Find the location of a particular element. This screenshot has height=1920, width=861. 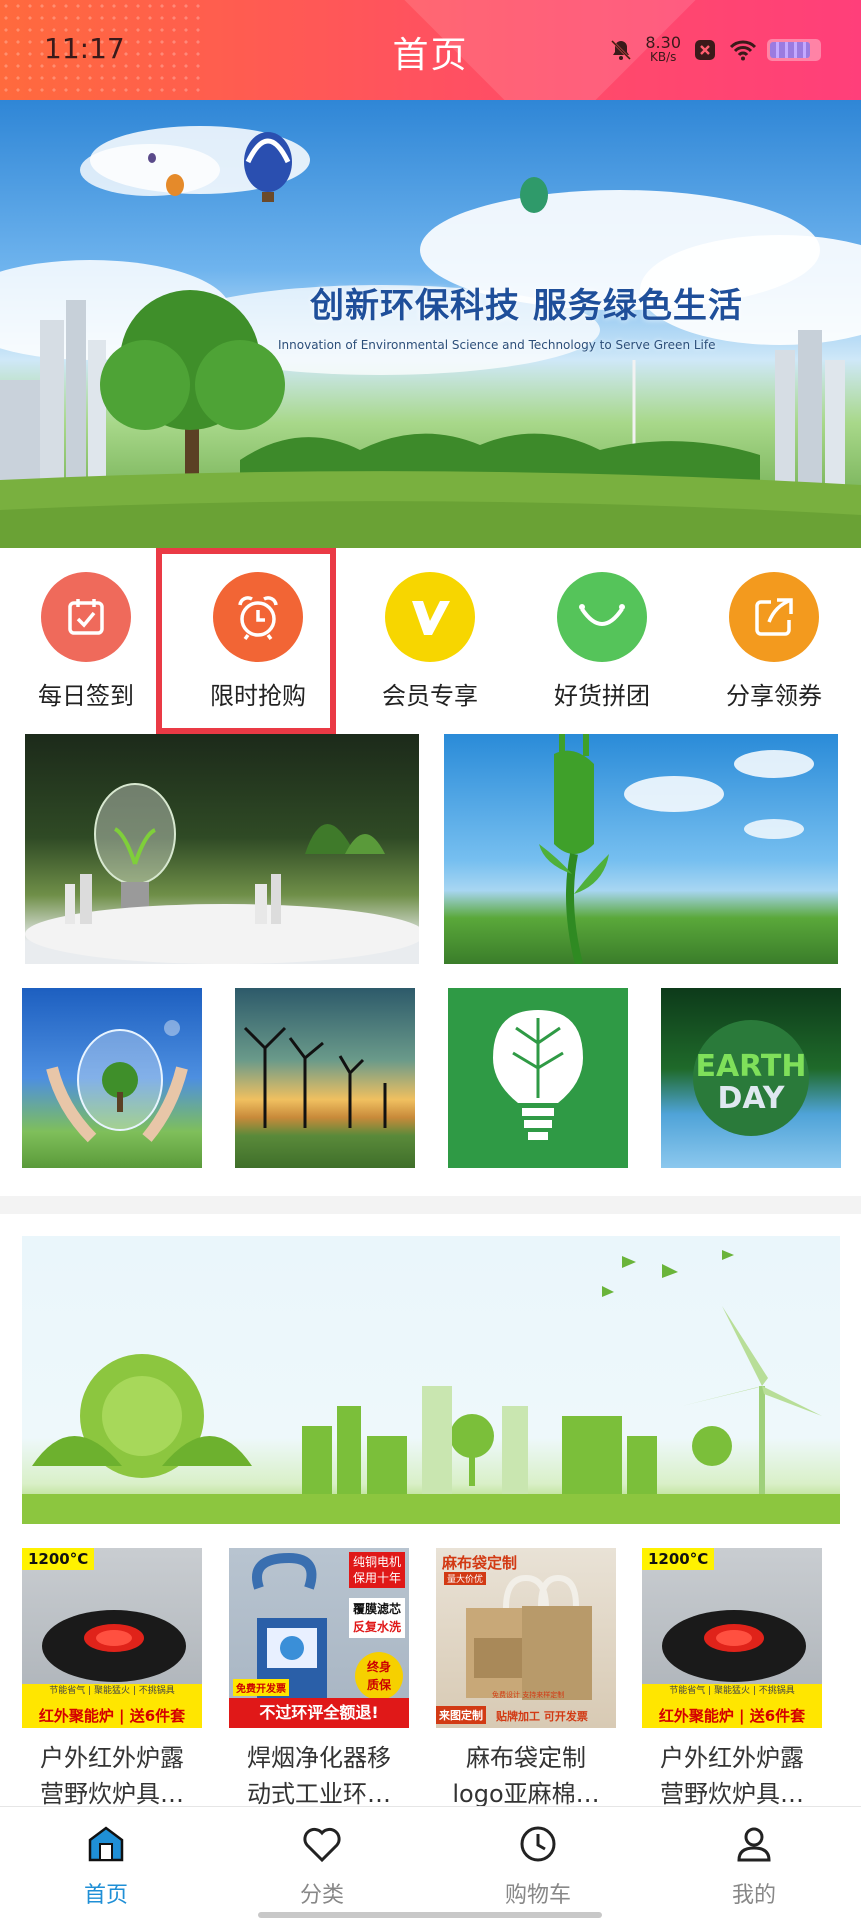

close-badge-icon is located at coordinates (705, 50).